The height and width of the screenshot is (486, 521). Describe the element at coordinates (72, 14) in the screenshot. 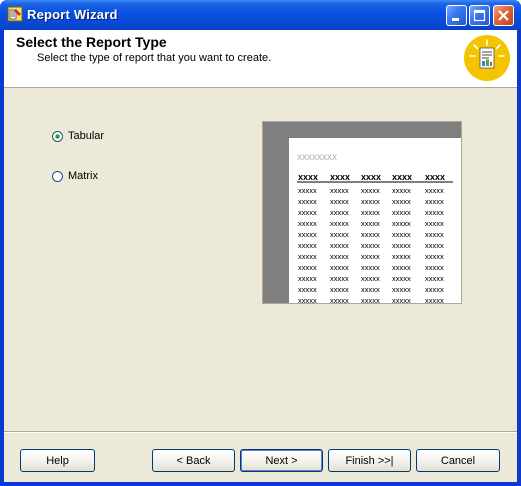

I see `window-title: Report Wizard` at that location.